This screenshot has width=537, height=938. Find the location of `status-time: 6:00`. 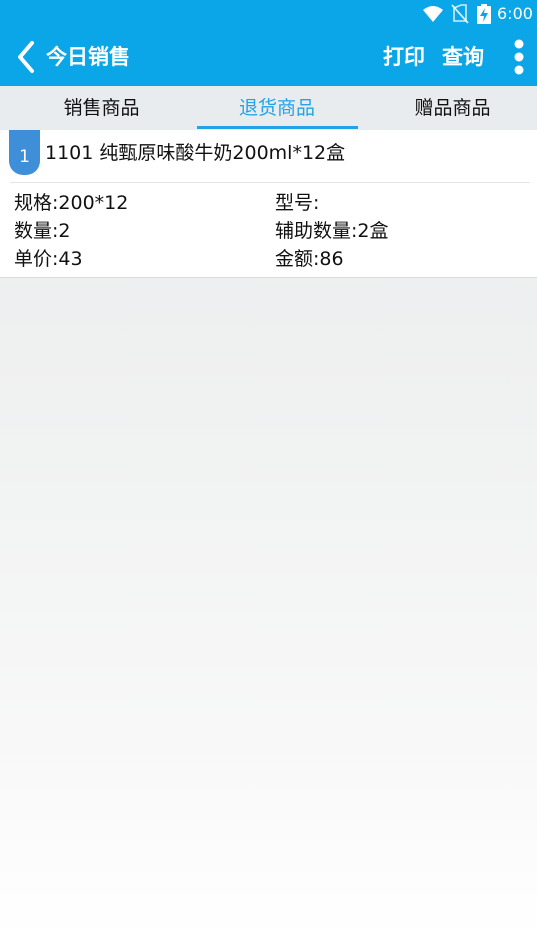

status-time: 6:00 is located at coordinates (515, 13).